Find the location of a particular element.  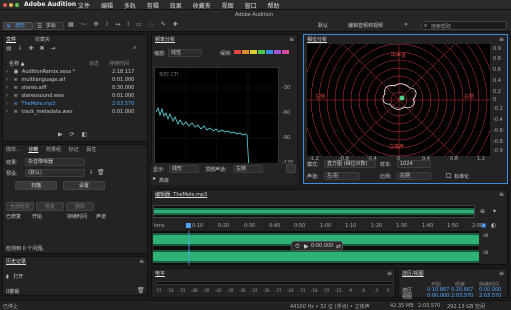

hud-play-icon: ▶ is located at coordinates (306, 246).